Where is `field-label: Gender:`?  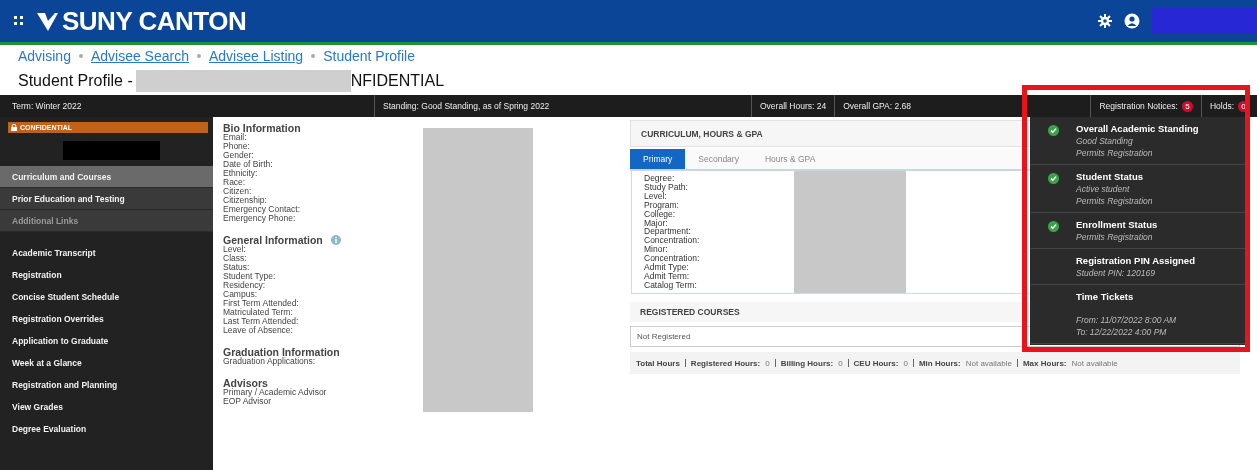
field-label: Gender: is located at coordinates (239, 155).